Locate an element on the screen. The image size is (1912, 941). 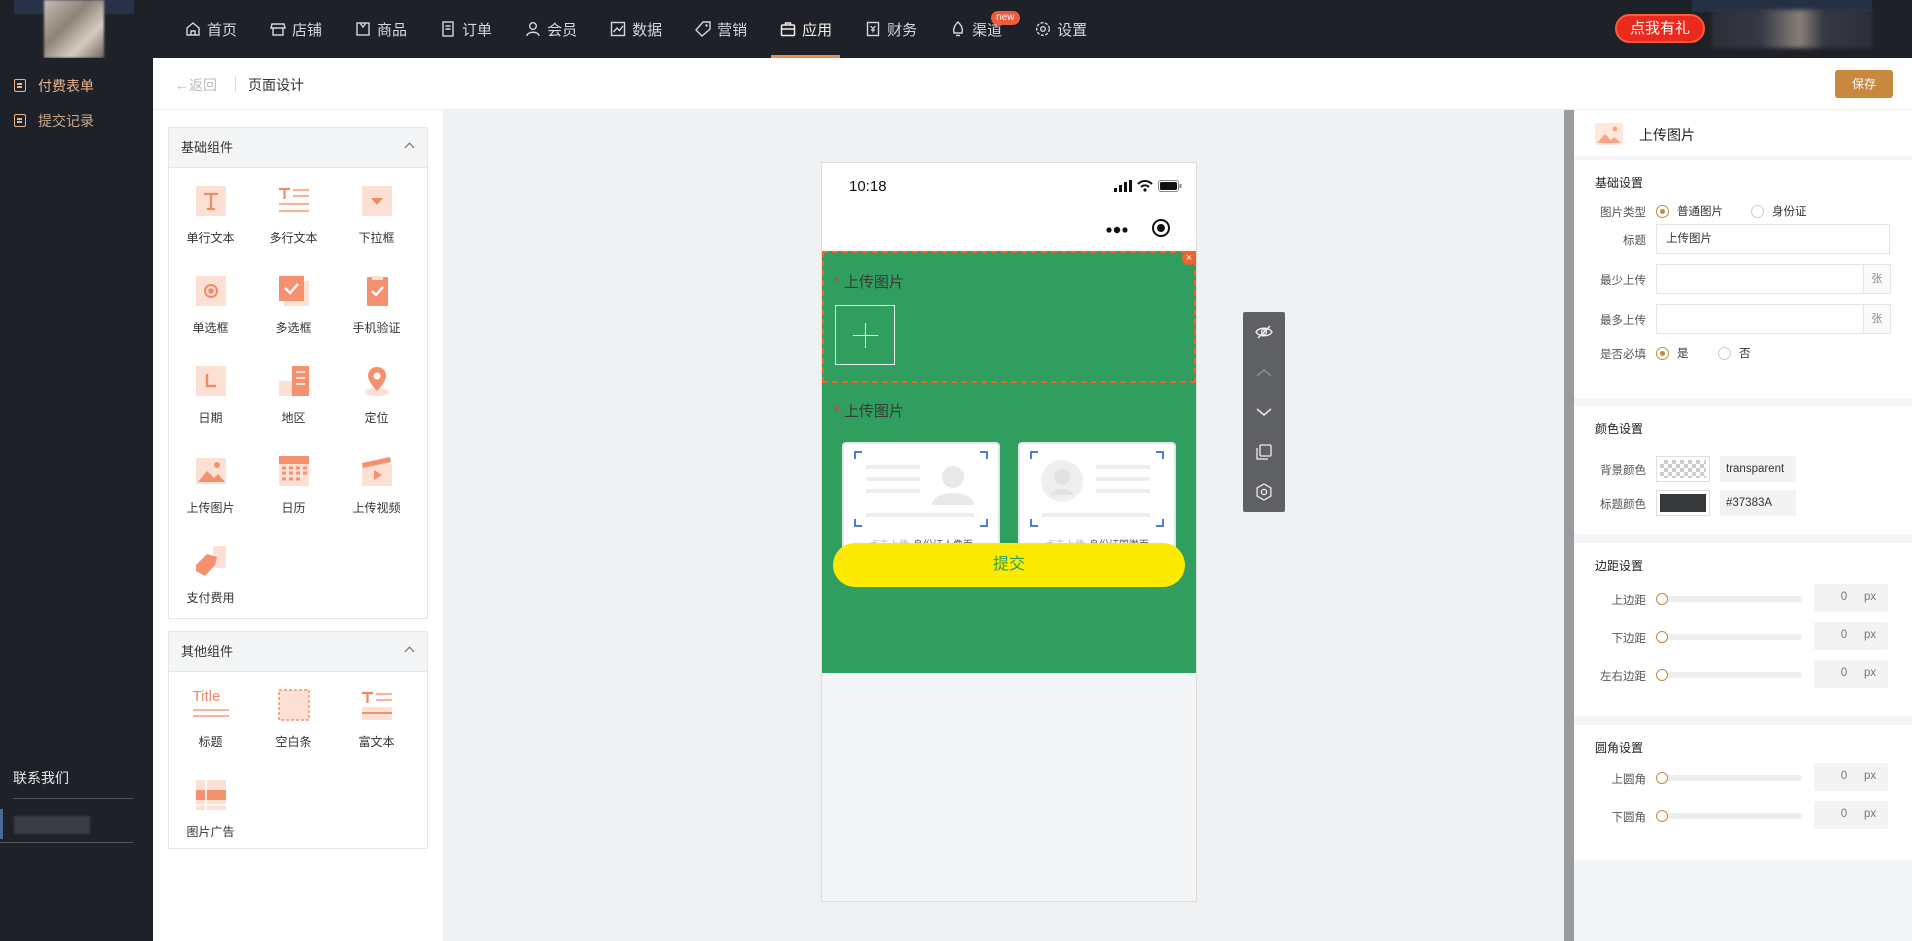
title-input: 上传图片 is located at coordinates (1773, 239).